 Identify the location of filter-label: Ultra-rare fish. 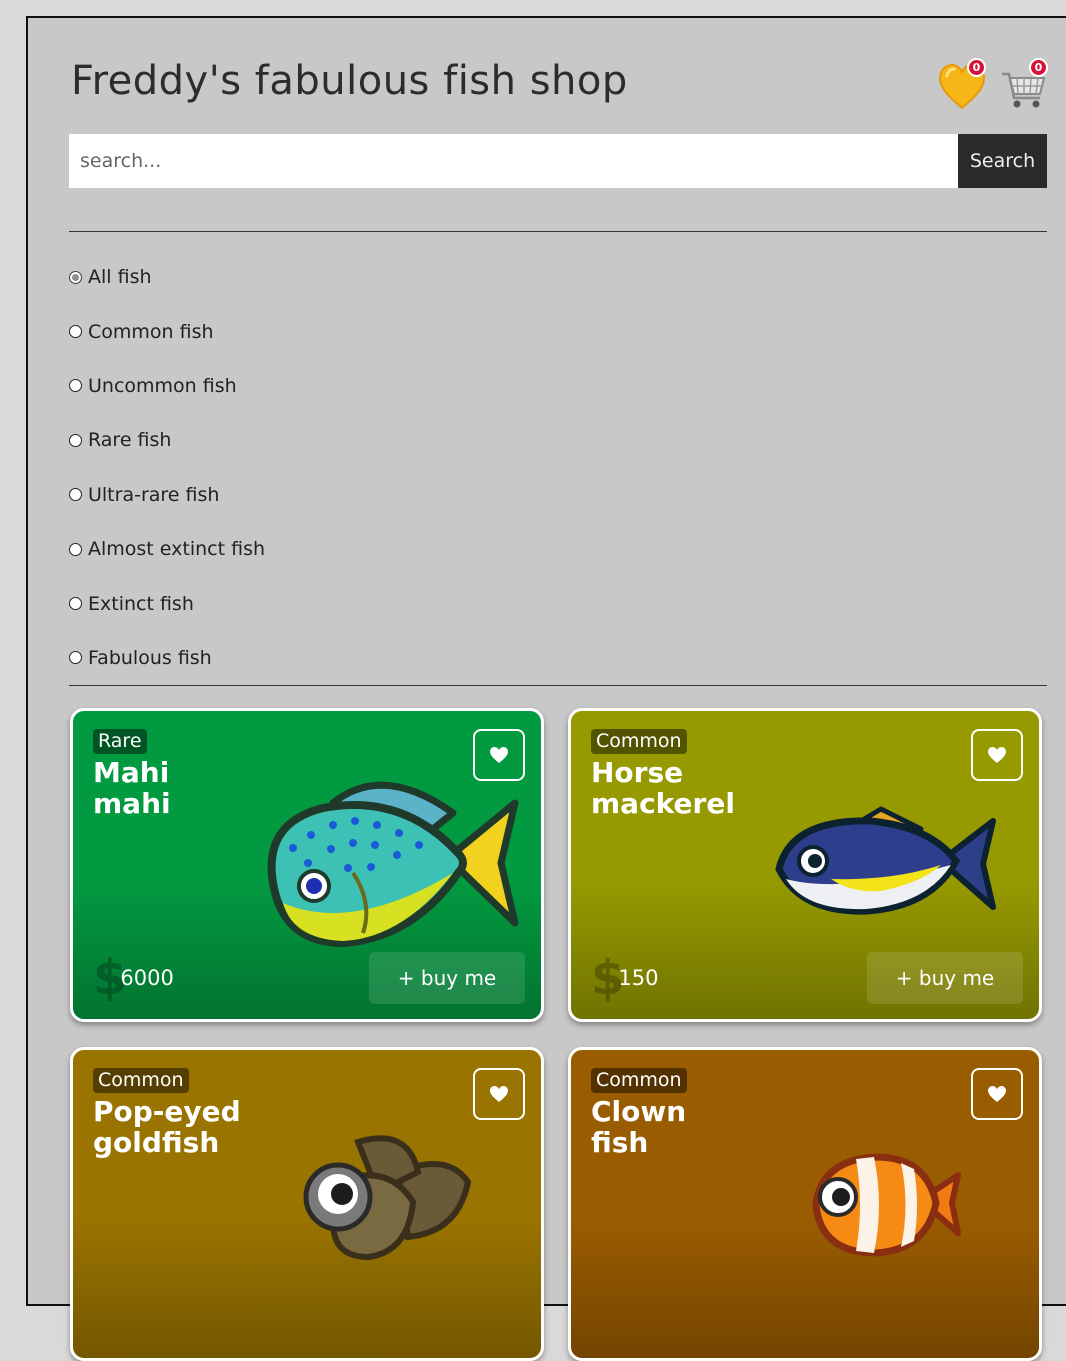
(154, 494).